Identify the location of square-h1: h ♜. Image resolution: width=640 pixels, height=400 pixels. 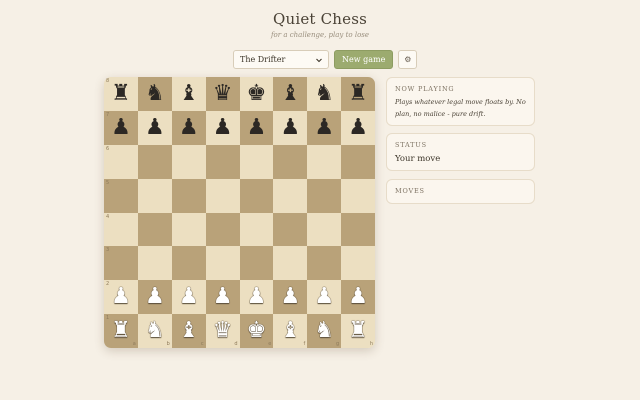
(358, 331).